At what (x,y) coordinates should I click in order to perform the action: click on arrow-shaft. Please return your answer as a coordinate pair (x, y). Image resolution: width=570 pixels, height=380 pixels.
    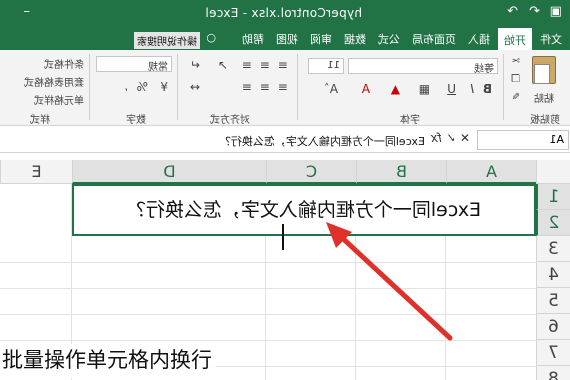
    Looking at the image, I should click on (394, 286).